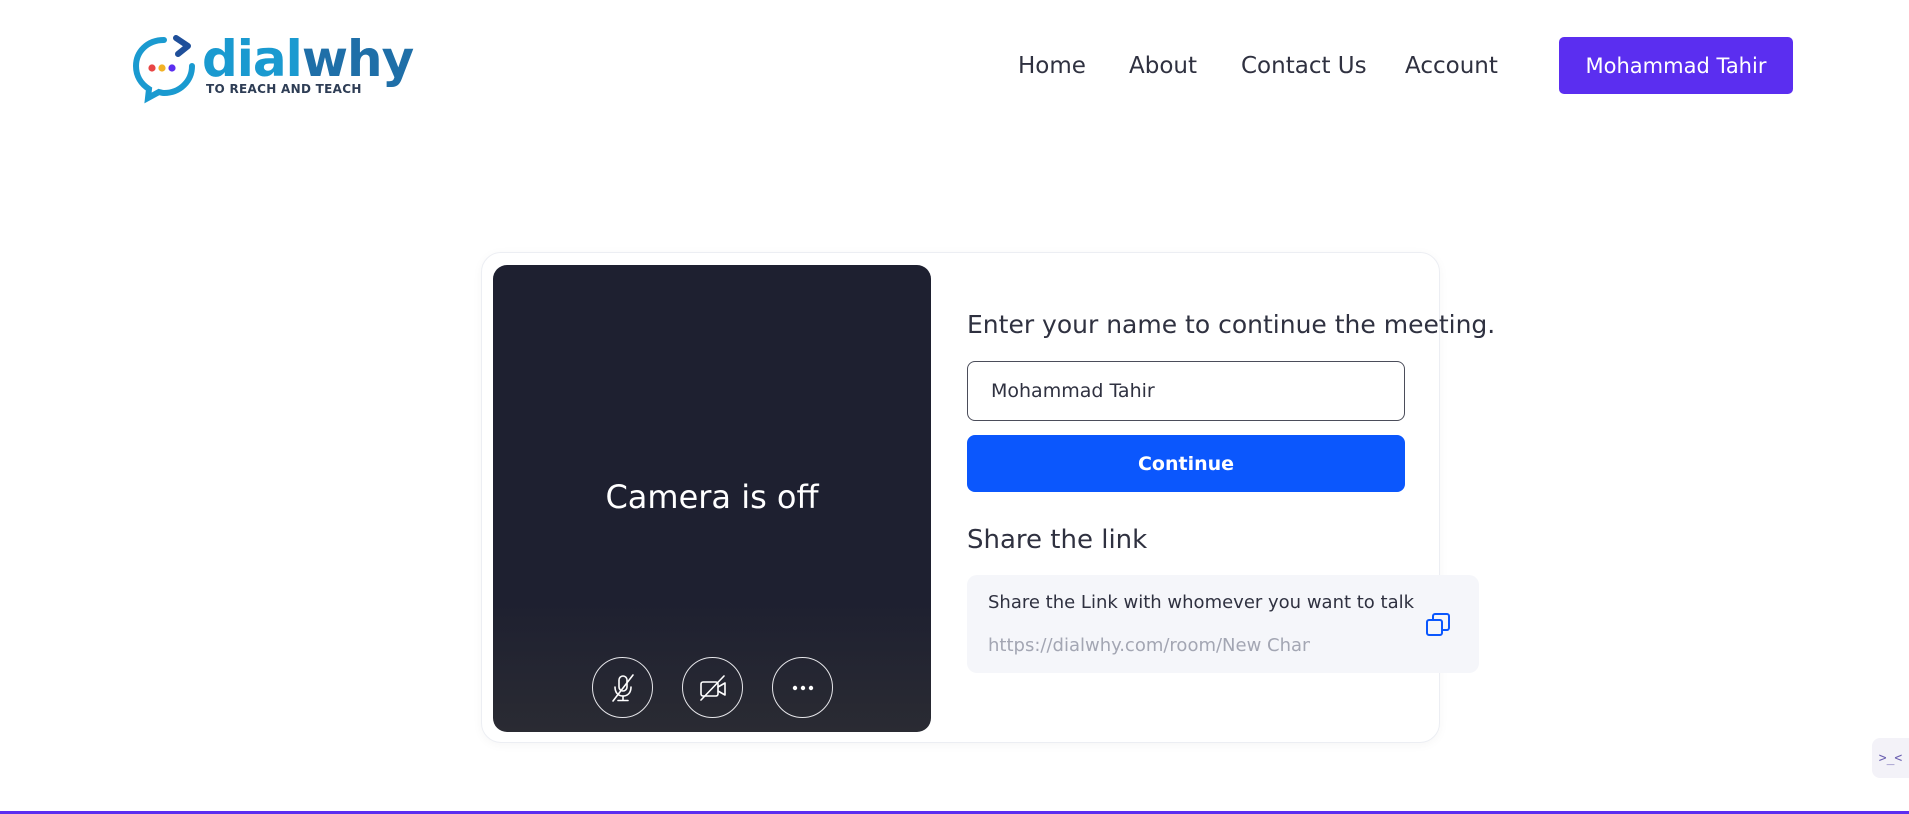 This screenshot has width=1909, height=814. What do you see at coordinates (1304, 66) in the screenshot?
I see `nav-contact-us: Contact Us` at bounding box center [1304, 66].